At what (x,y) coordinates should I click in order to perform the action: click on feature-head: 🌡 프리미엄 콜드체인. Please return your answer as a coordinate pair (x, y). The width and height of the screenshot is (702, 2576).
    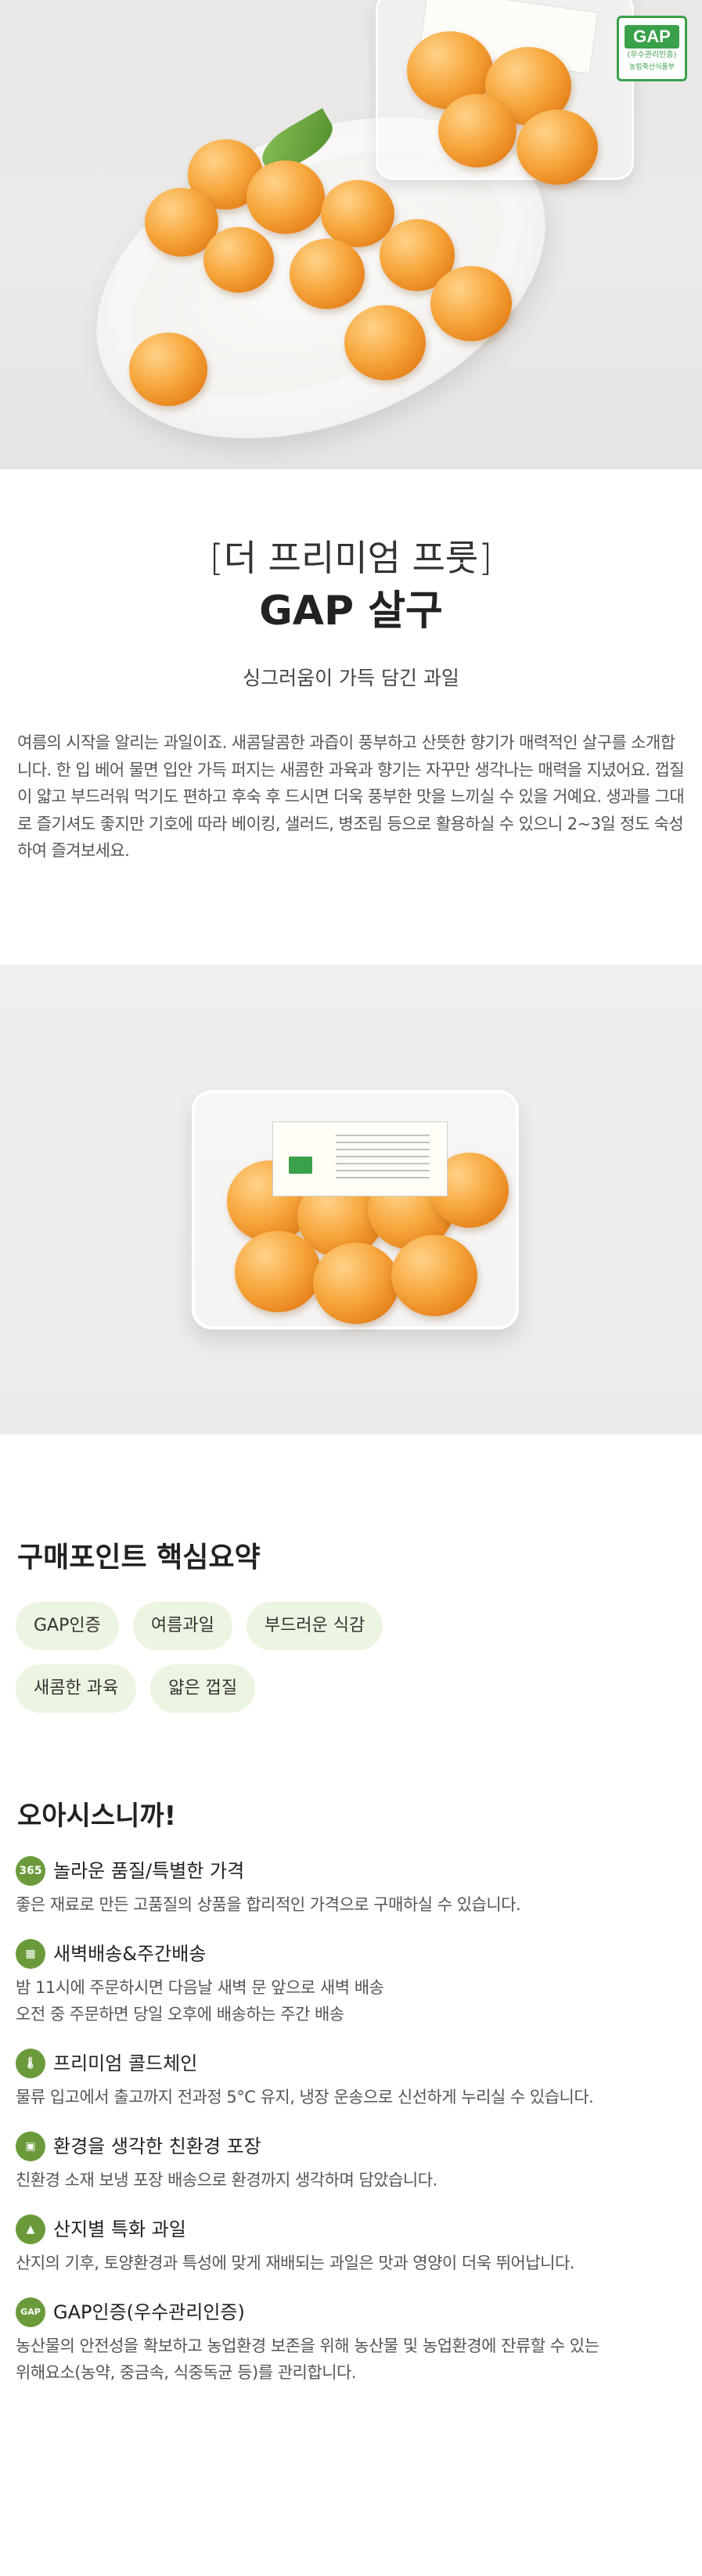
    Looking at the image, I should click on (359, 2063).